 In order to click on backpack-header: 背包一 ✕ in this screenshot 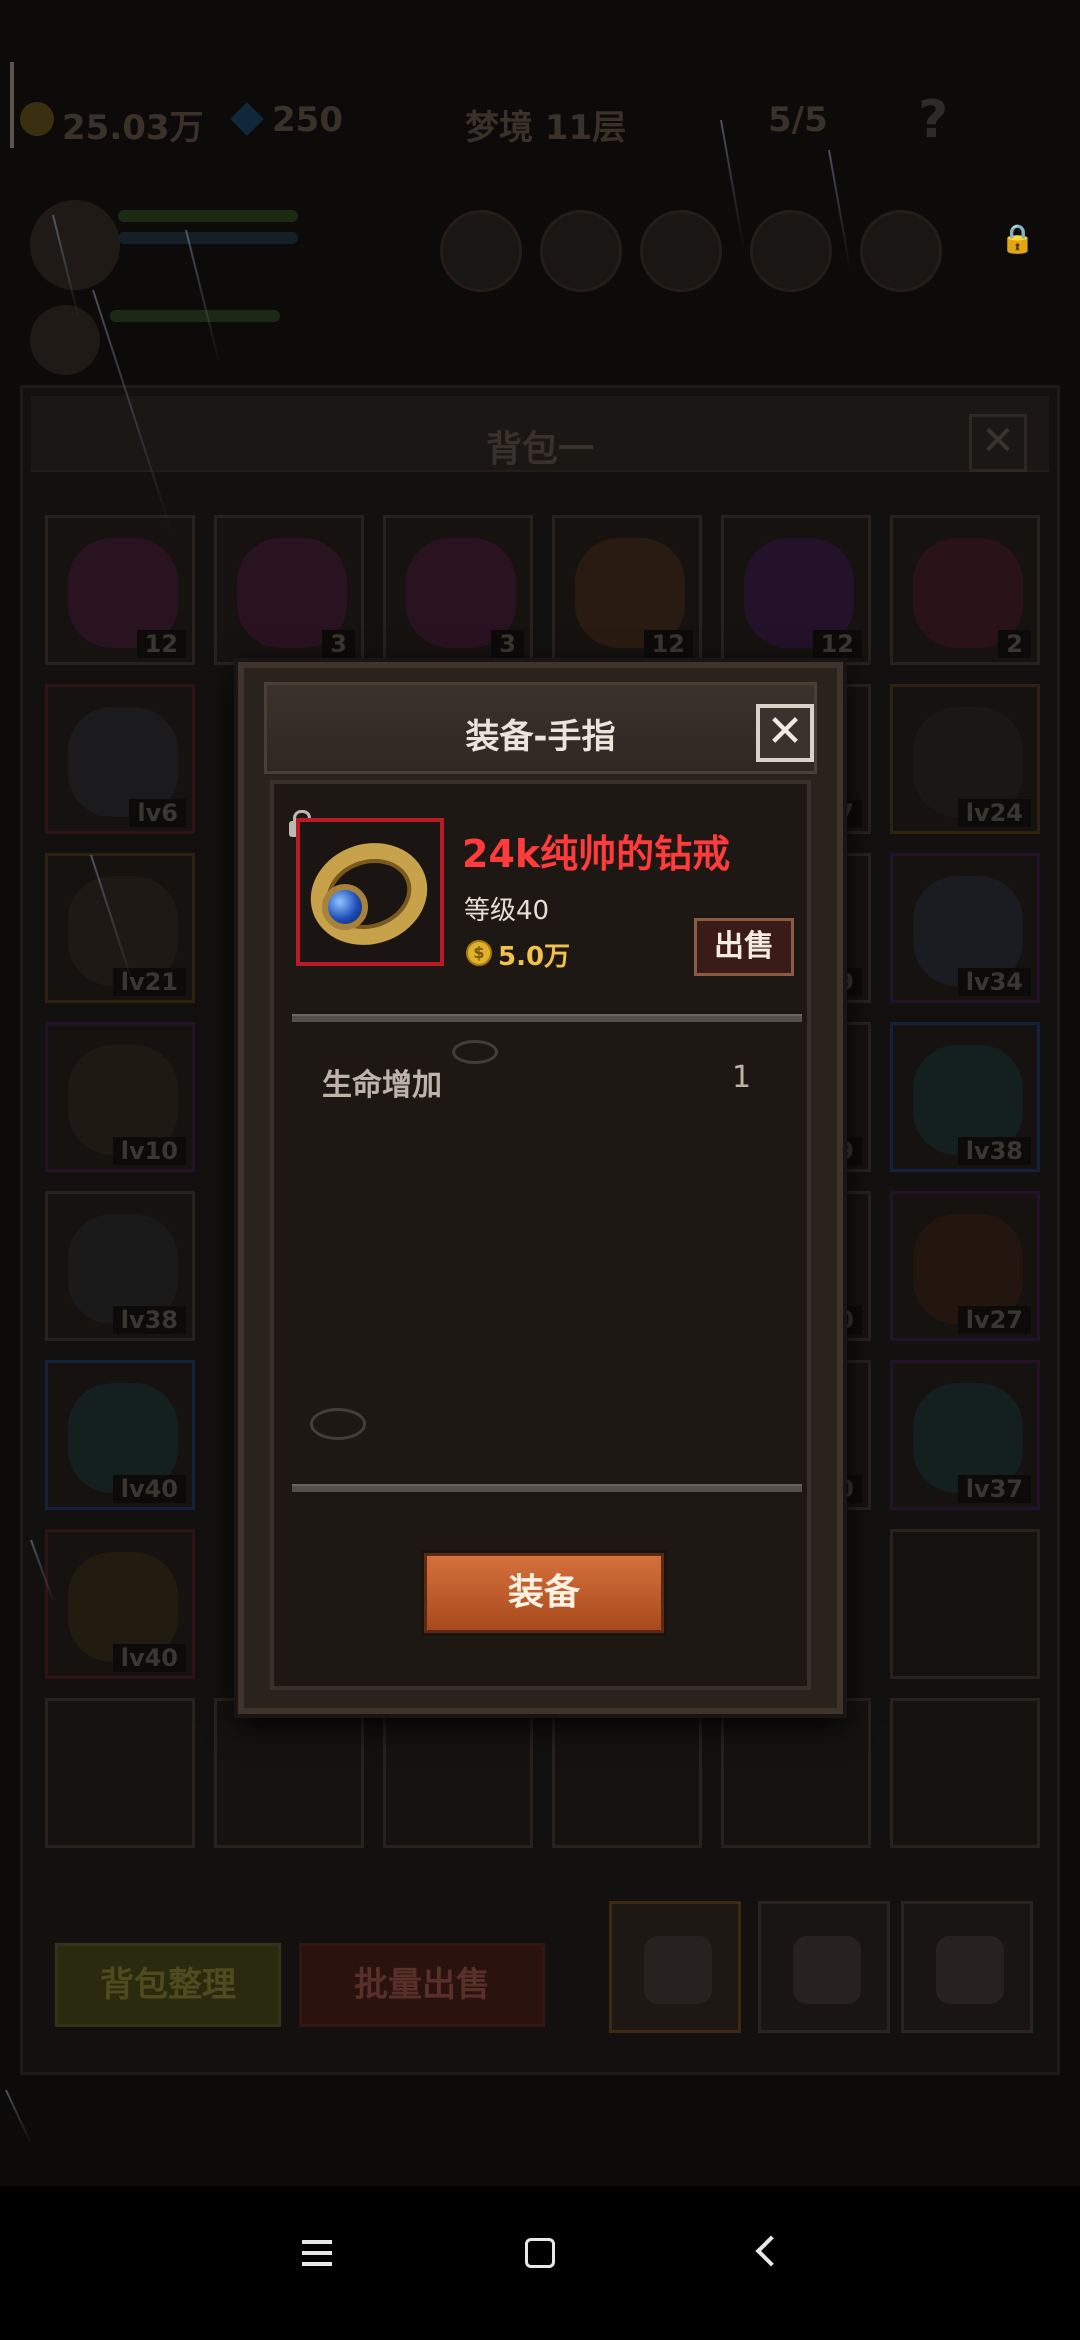, I will do `click(540, 434)`.